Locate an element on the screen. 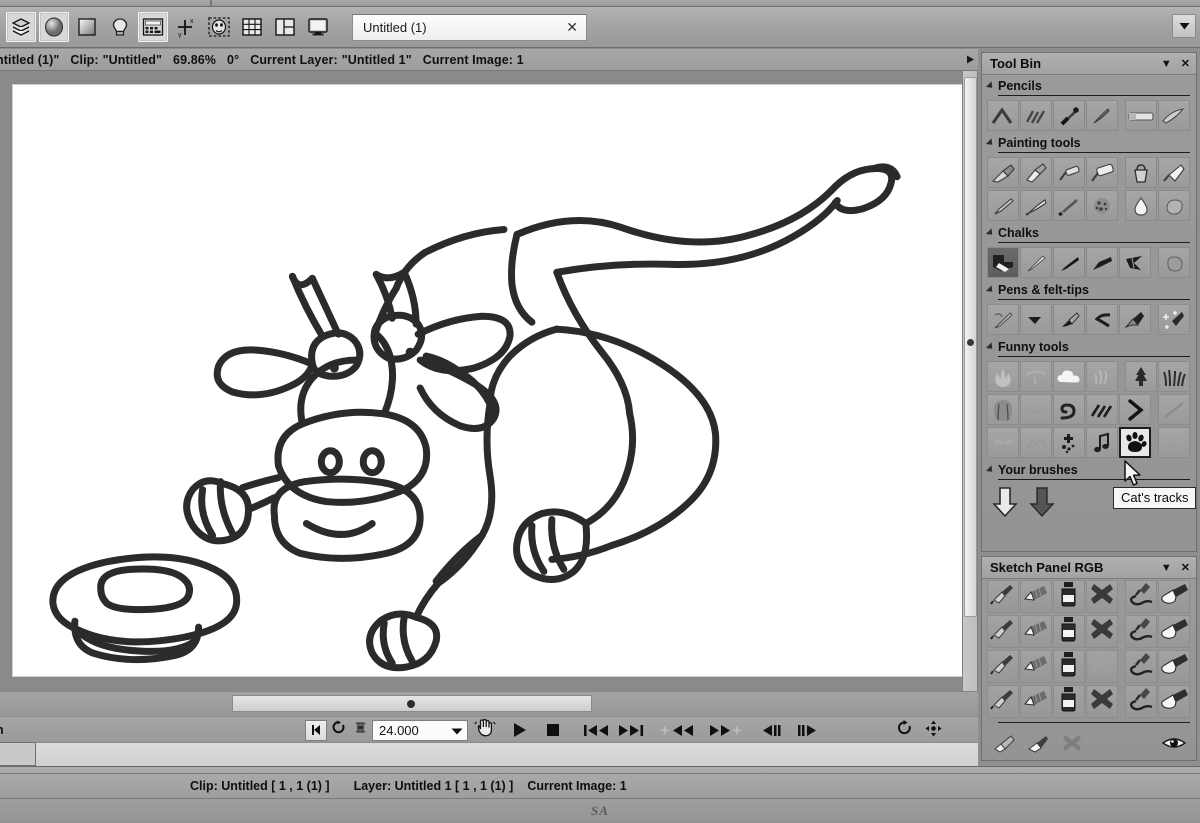  step-fwd-mark-button is located at coordinates (724, 730).